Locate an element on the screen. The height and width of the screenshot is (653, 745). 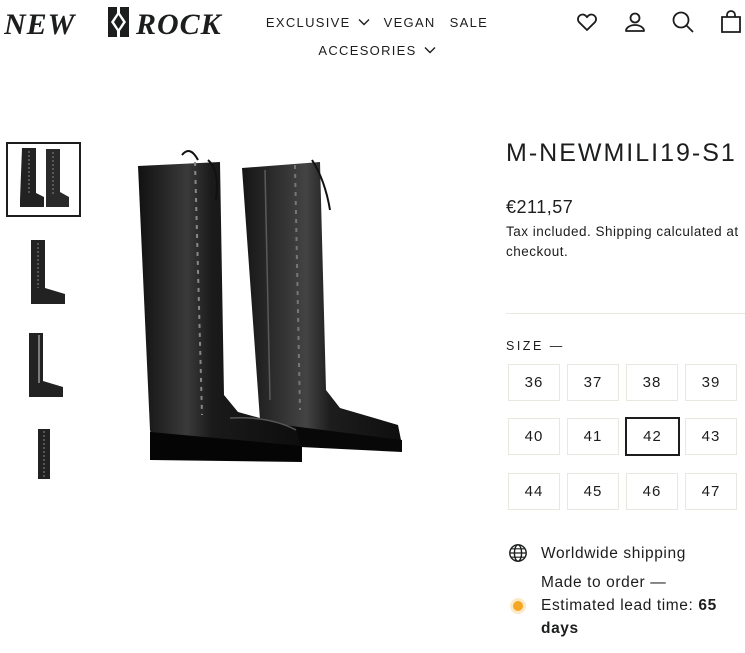
search-button is located at coordinates (683, 22).